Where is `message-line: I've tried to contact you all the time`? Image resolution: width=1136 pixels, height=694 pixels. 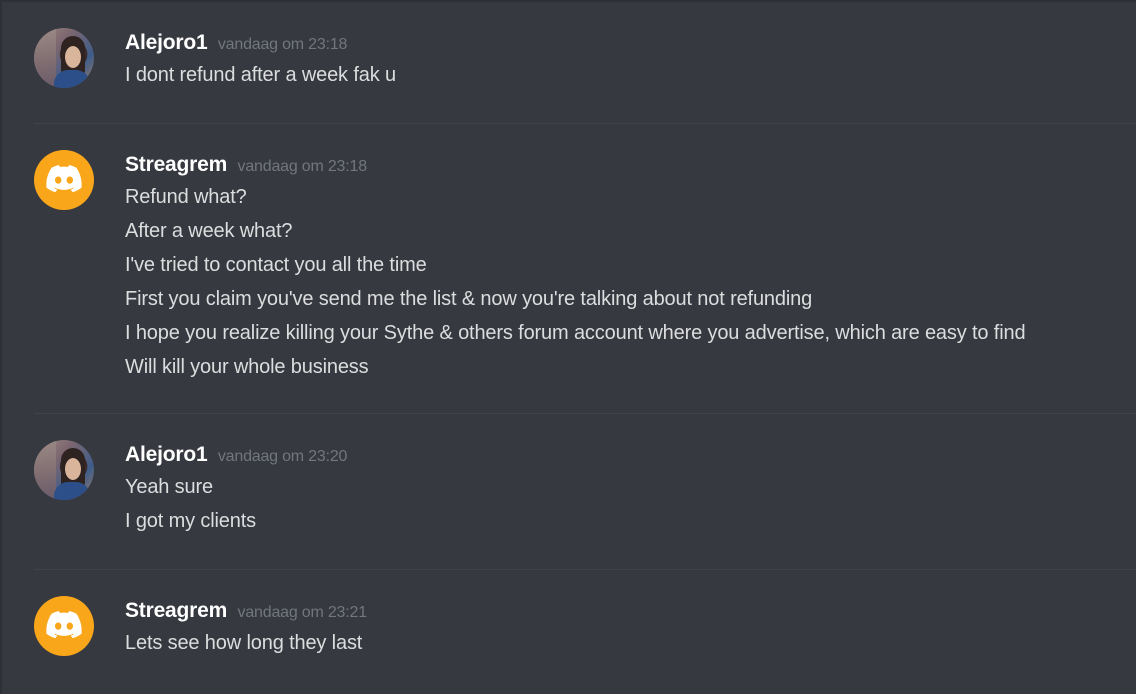 message-line: I've tried to contact you all the time is located at coordinates (276, 265).